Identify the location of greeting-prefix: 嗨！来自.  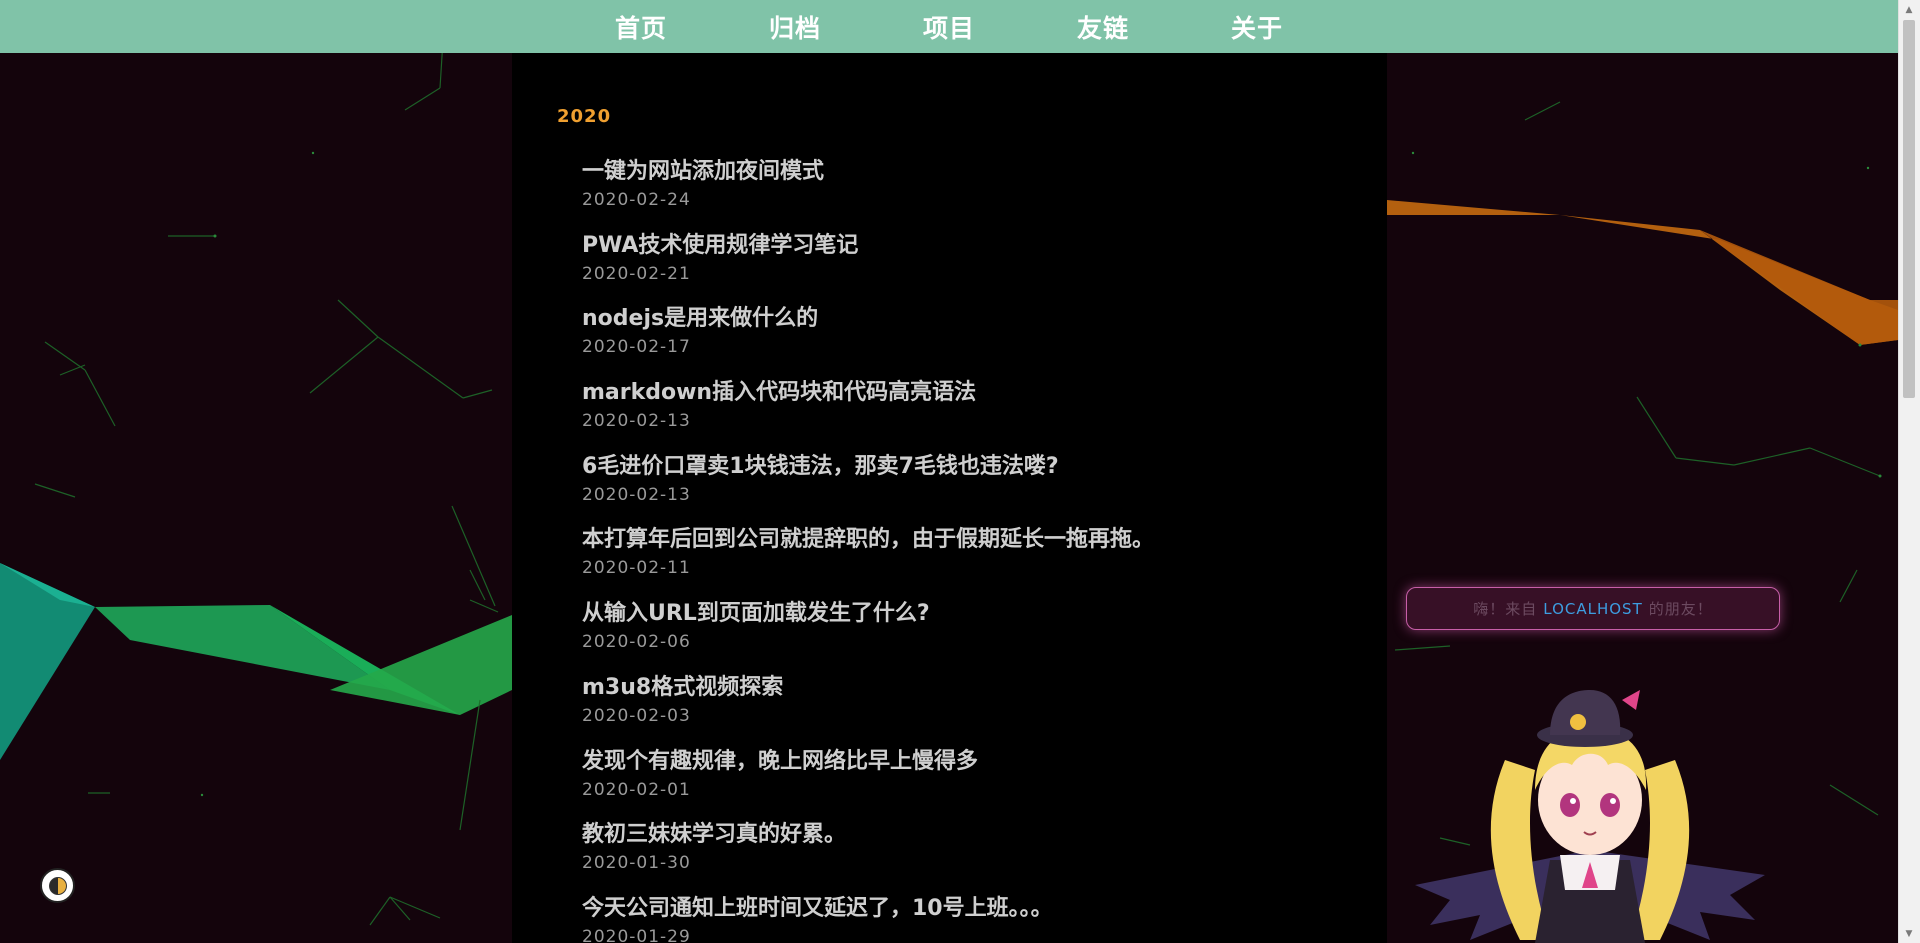
(1505, 609).